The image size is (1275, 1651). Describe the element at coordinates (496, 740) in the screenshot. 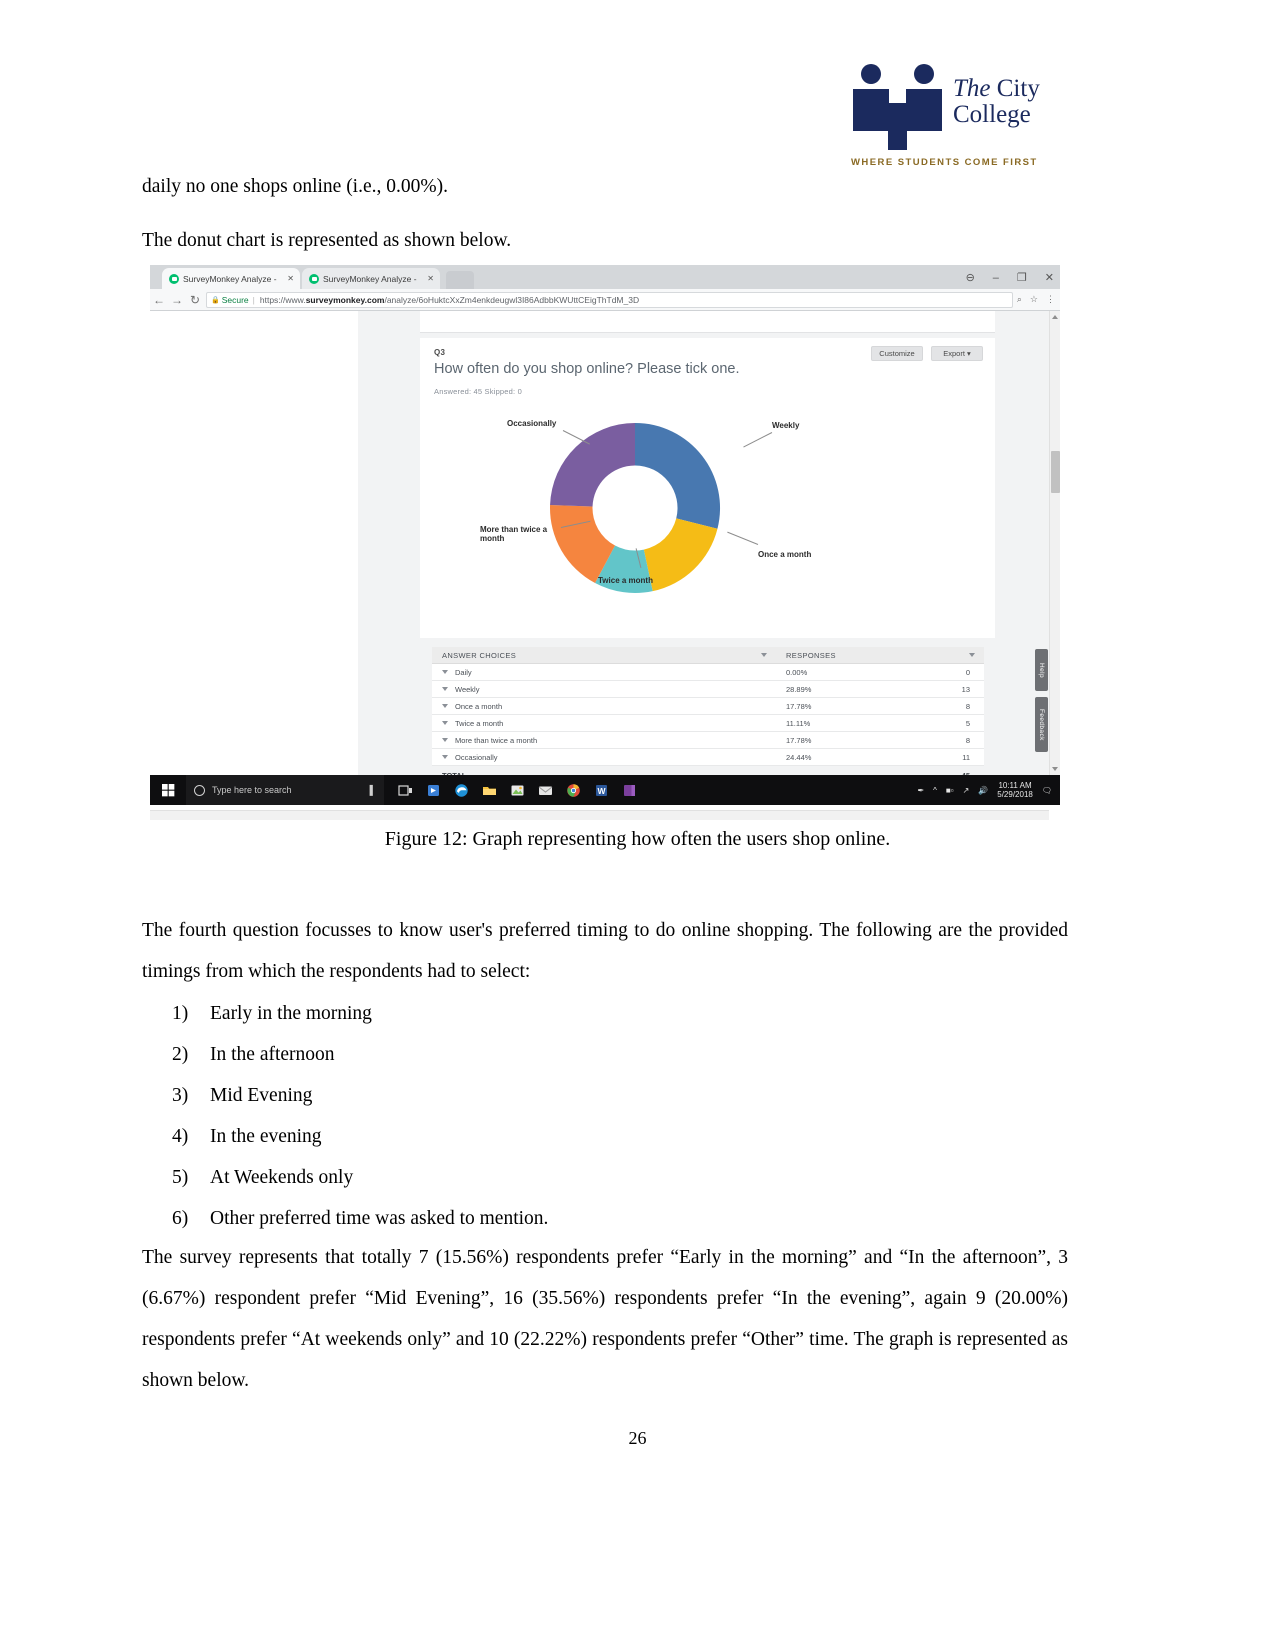

I see `answer-choice-label: More than twice a month` at that location.